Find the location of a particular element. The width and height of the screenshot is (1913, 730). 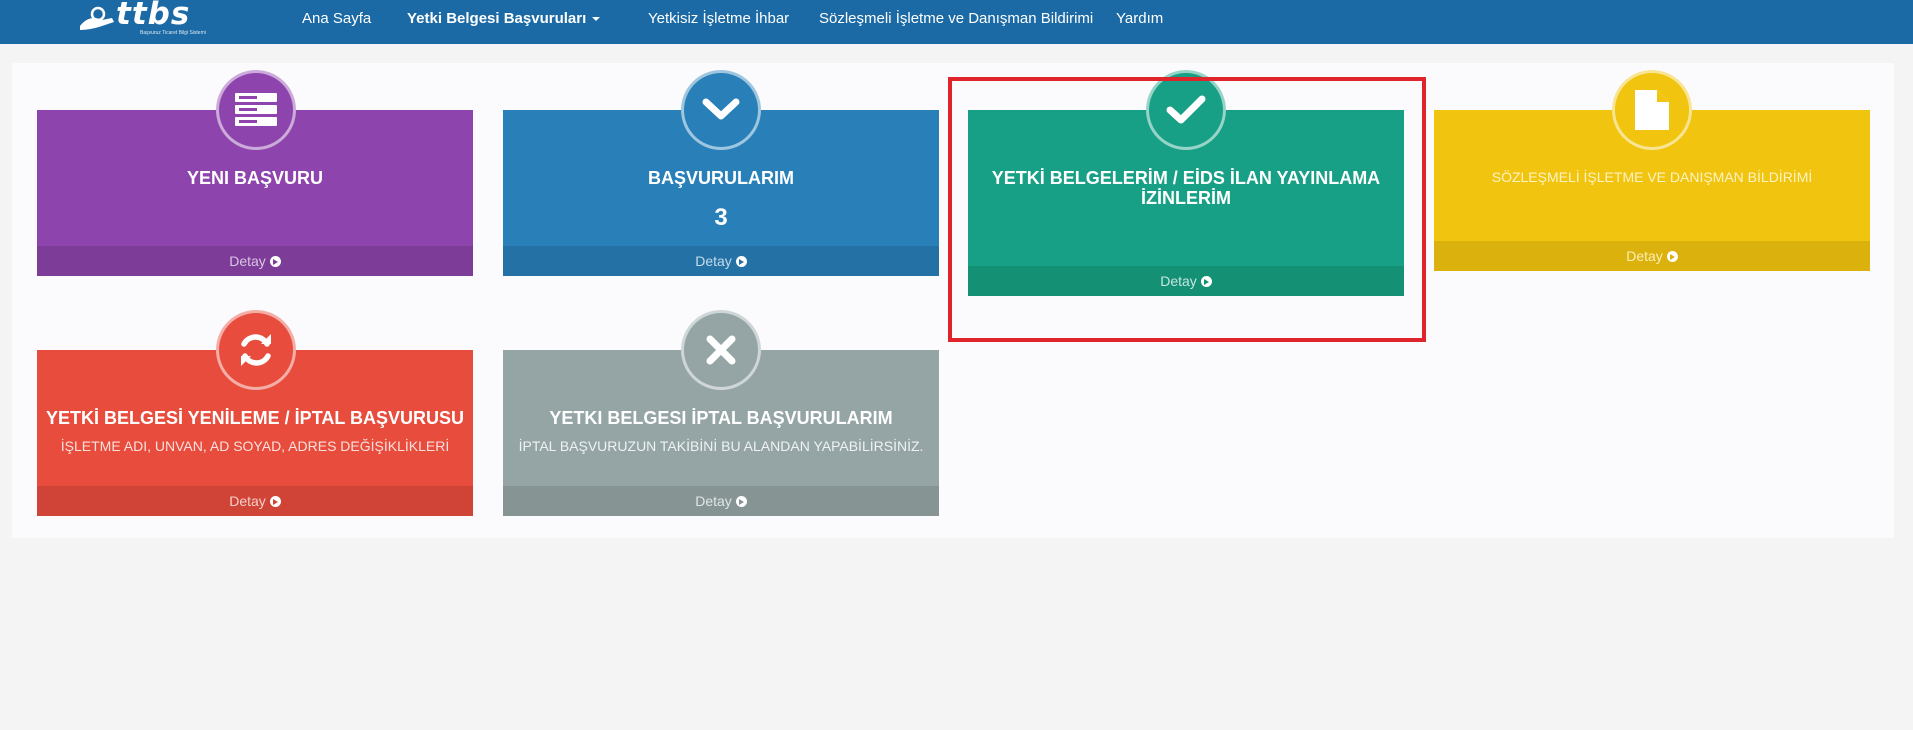

nav-applications-dropdown: Yetki Belgesi Başvuruları is located at coordinates (504, 18).